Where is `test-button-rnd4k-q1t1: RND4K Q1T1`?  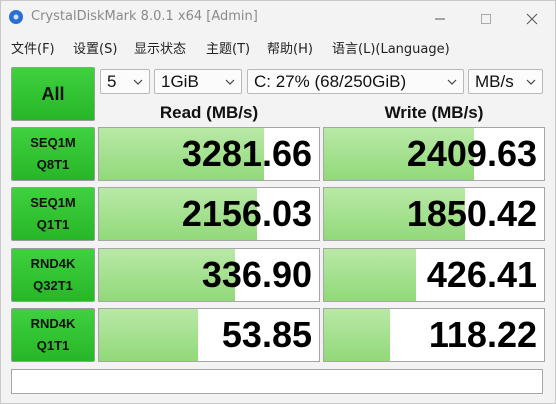
test-button-rnd4k-q1t1: RND4K Q1T1 is located at coordinates (53, 335).